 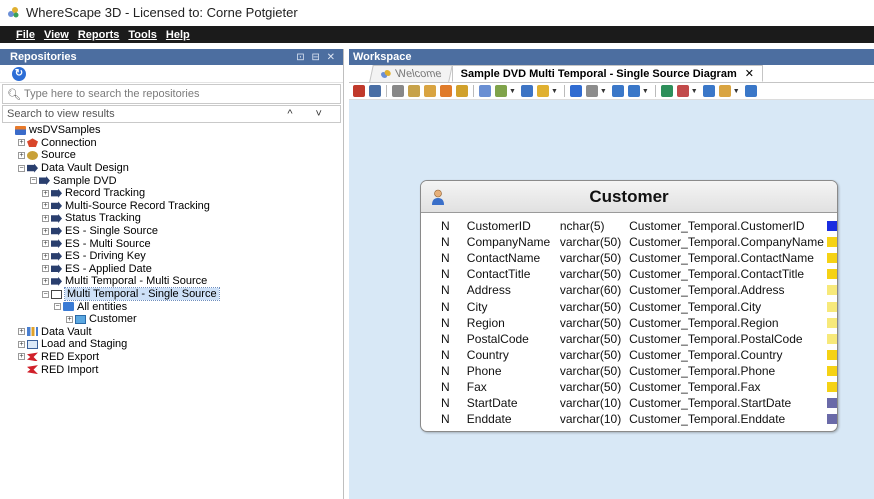 I want to click on tree-item: − Multi Temporal - Single Source, so click(x=171, y=294).